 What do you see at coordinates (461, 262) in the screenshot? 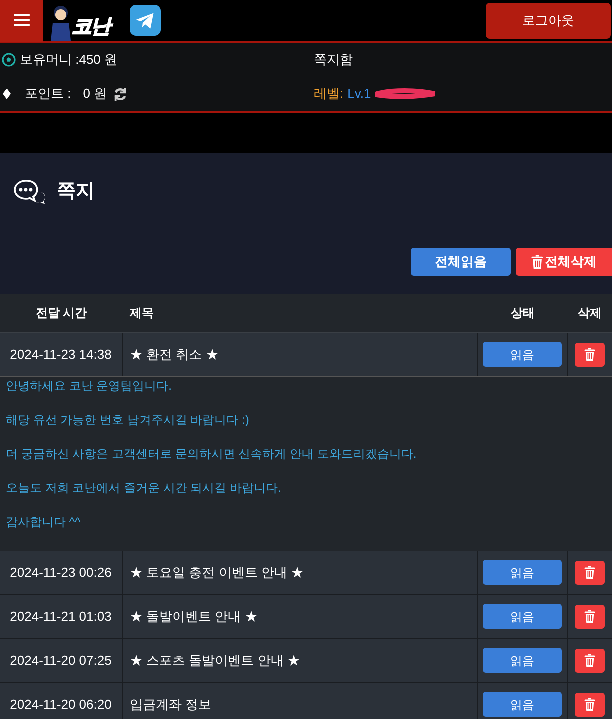
I see `read-all-button: 전체읽음` at bounding box center [461, 262].